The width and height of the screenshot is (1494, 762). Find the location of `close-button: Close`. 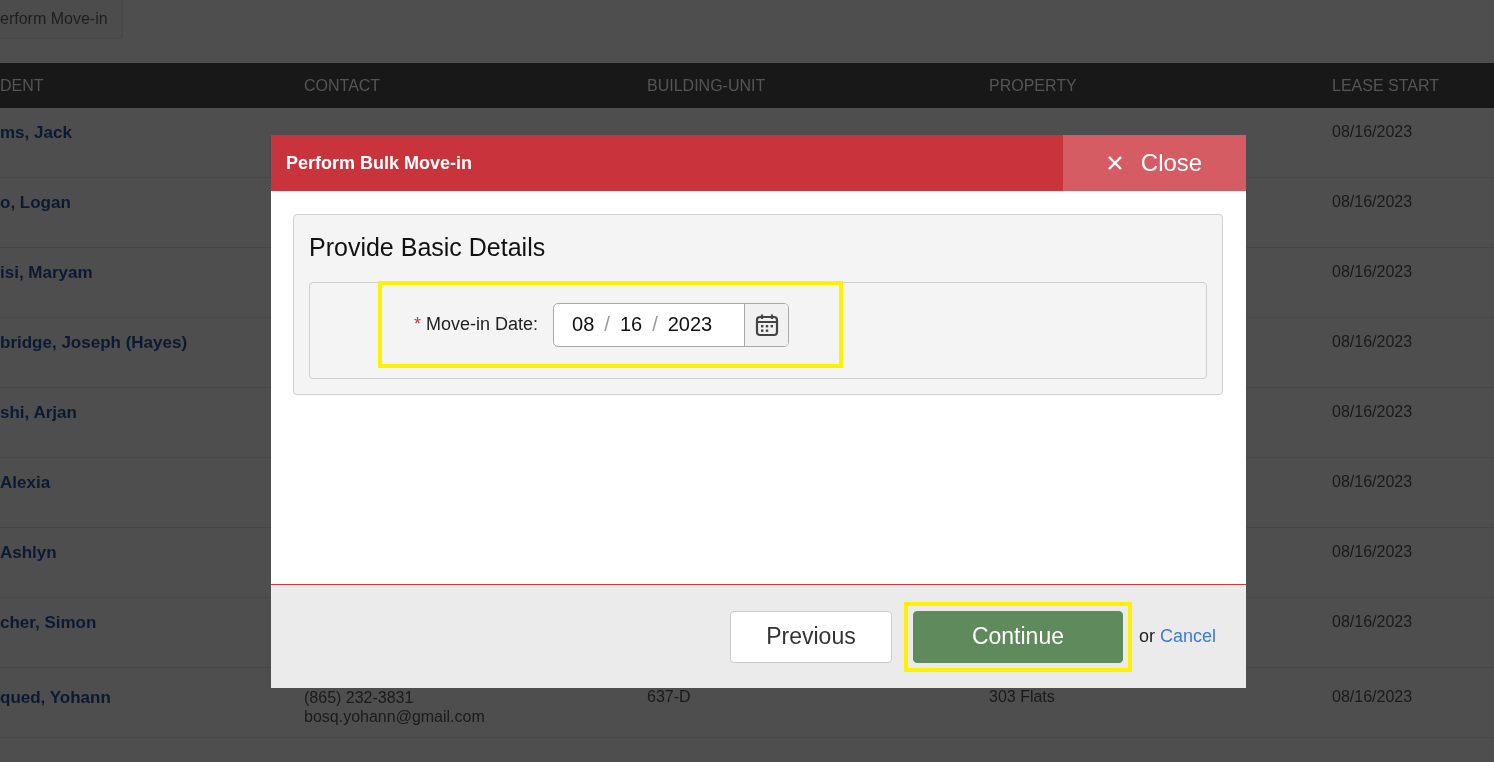

close-button: Close is located at coordinates (1154, 163).